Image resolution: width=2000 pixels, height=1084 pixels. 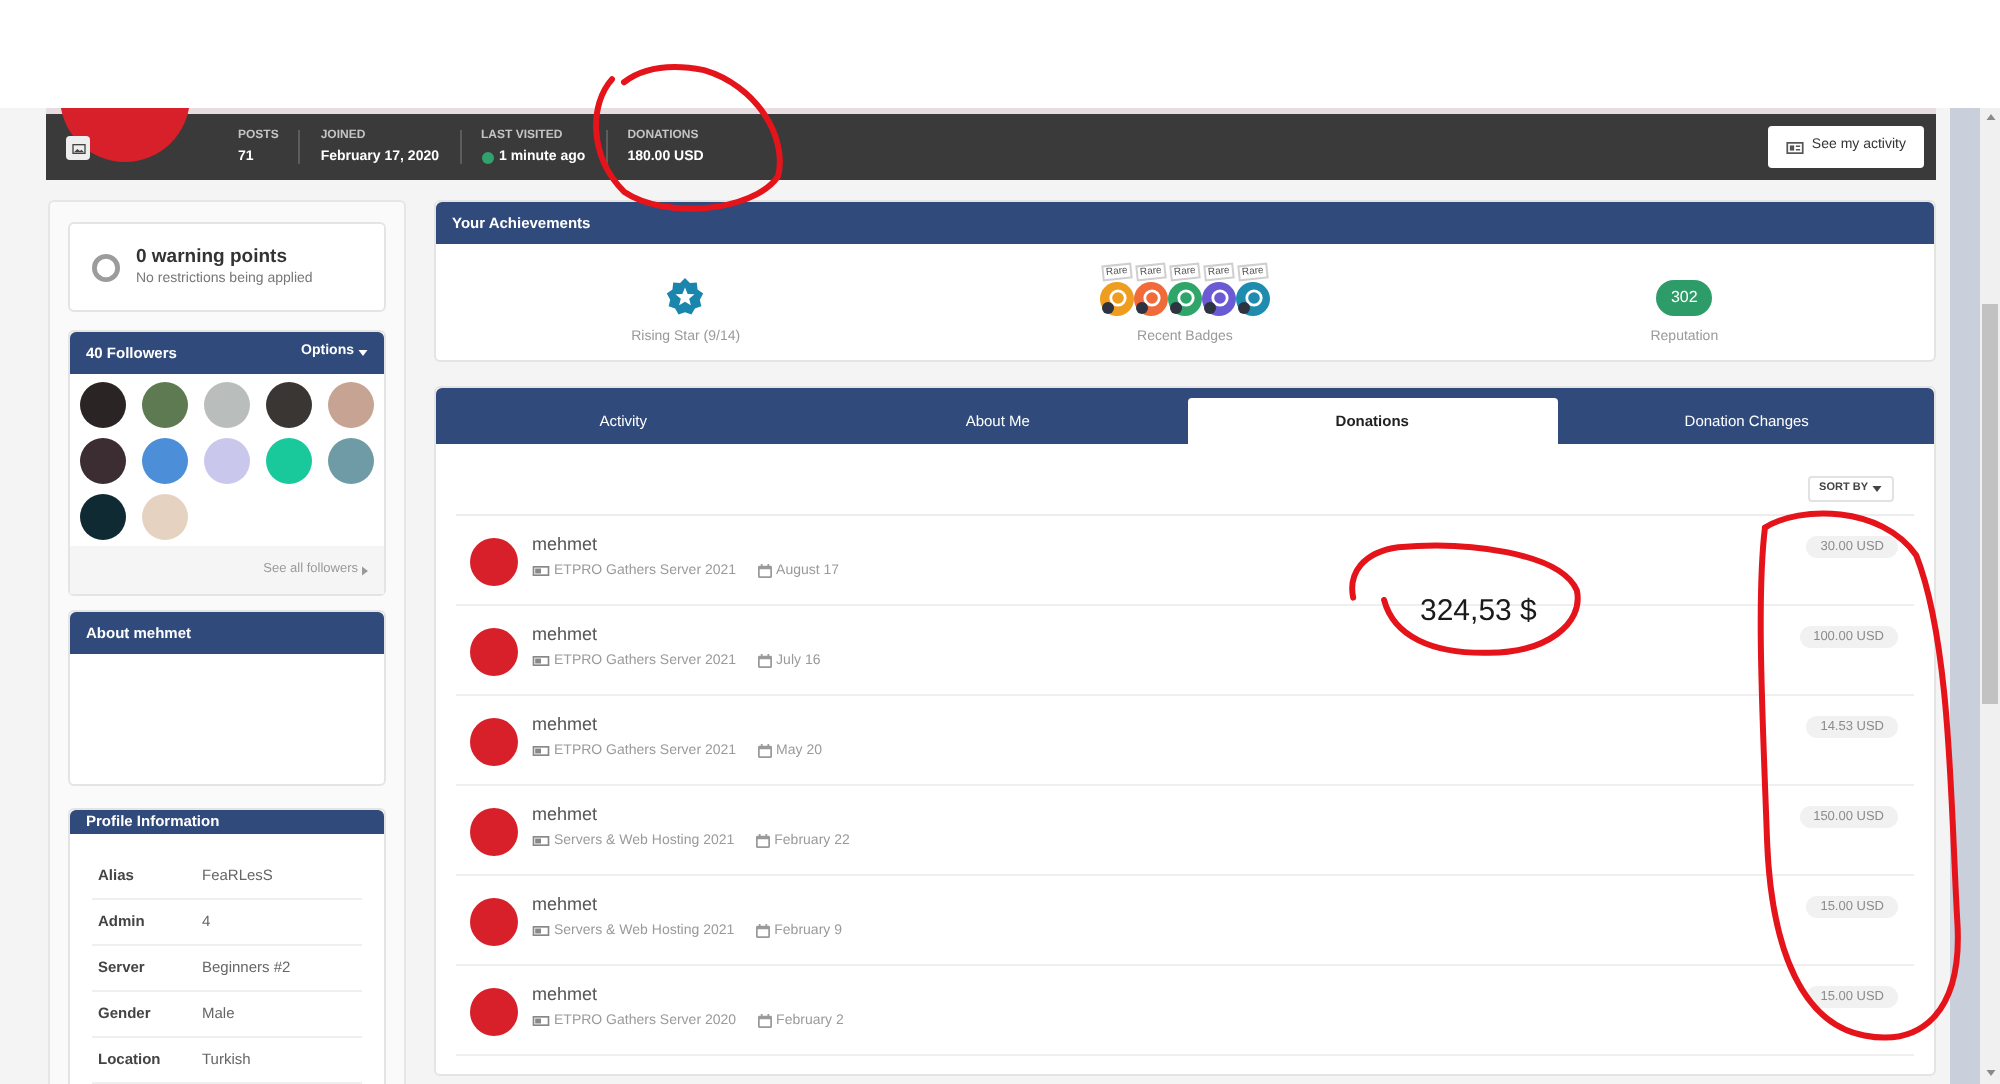 What do you see at coordinates (685, 297) in the screenshot?
I see `star-badge-icon` at bounding box center [685, 297].